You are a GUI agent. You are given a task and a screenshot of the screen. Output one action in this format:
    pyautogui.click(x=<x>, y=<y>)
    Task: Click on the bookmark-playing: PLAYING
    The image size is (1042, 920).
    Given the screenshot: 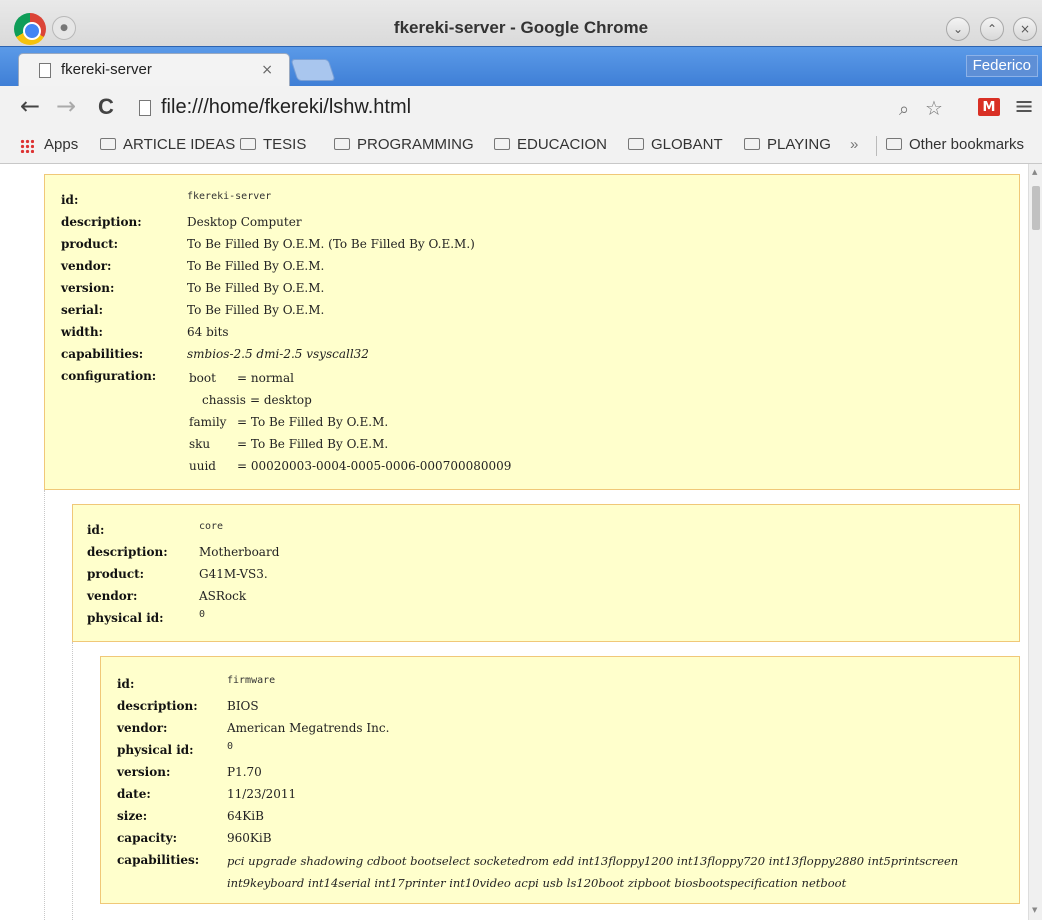 What is the action you would take?
    pyautogui.click(x=787, y=144)
    